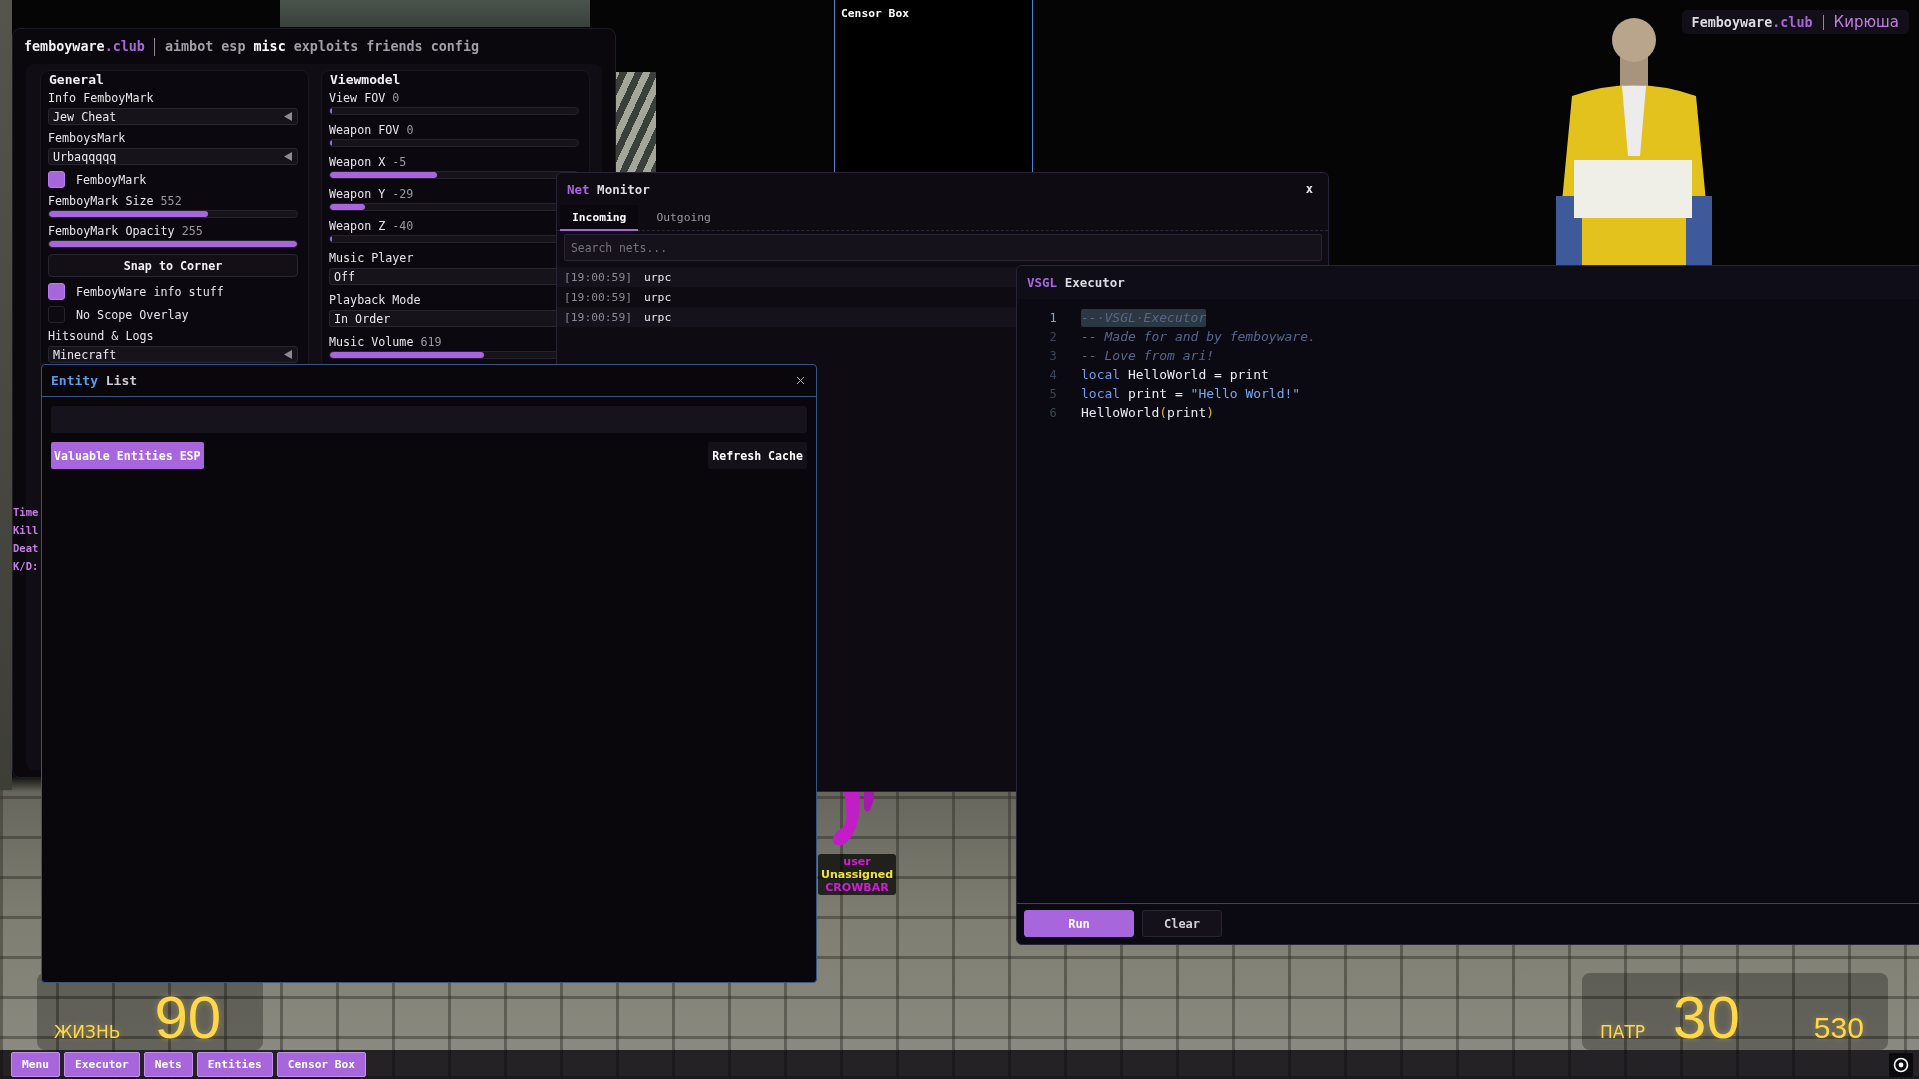 This screenshot has height=1079, width=1919. I want to click on slider-value: 255, so click(192, 231).